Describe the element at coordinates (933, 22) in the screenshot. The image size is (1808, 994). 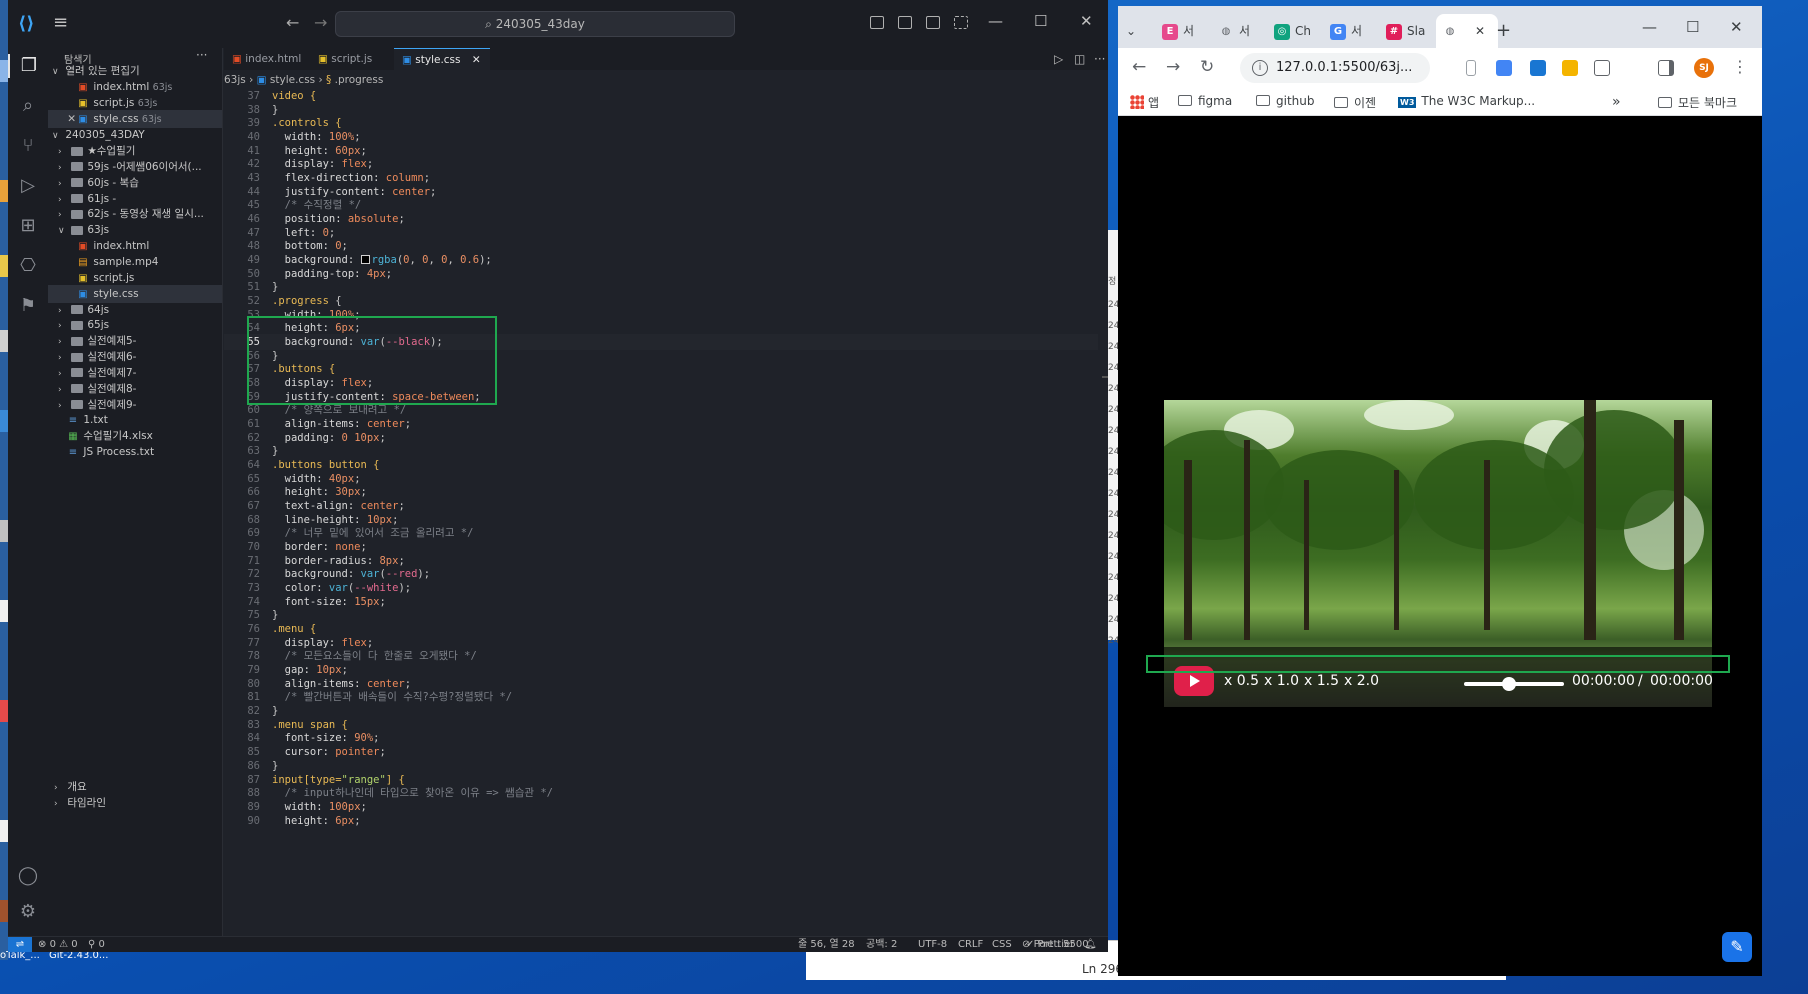
I see `toggle-secondary-sidebar-icon` at that location.